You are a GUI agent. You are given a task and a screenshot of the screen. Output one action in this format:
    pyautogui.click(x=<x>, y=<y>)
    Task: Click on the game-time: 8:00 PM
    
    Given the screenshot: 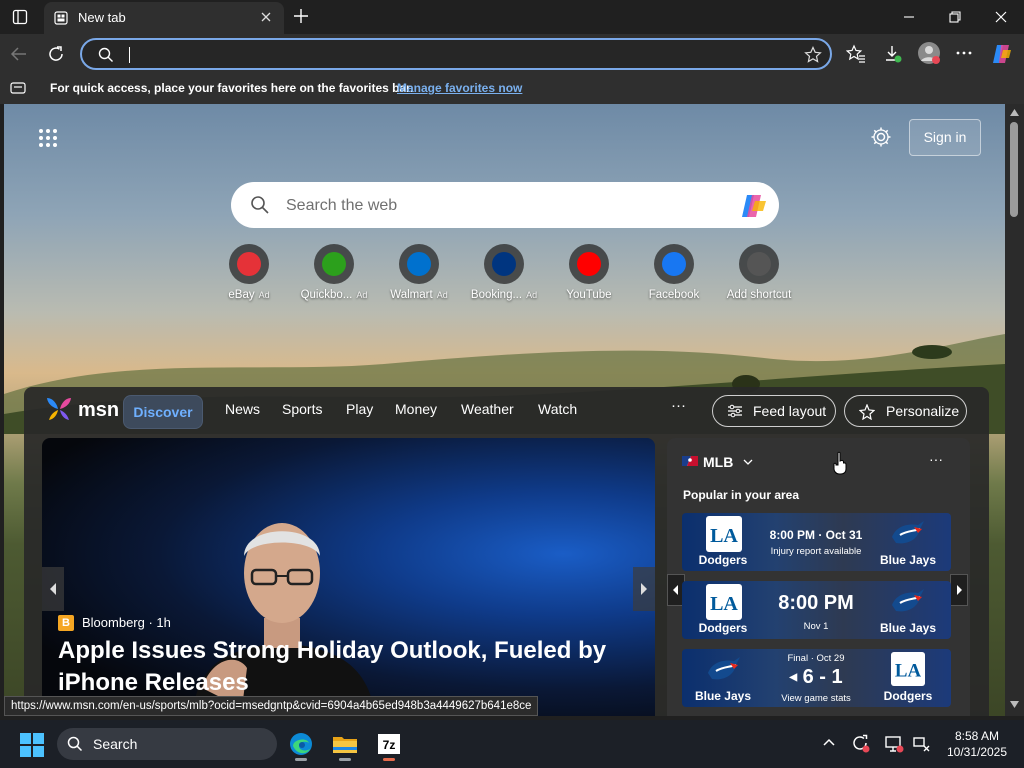 What is the action you would take?
    pyautogui.click(x=816, y=603)
    